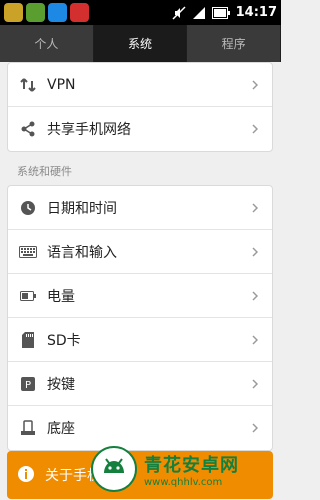 This screenshot has height=500, width=320. Describe the element at coordinates (28, 252) in the screenshot. I see `keyboard-icon` at that location.